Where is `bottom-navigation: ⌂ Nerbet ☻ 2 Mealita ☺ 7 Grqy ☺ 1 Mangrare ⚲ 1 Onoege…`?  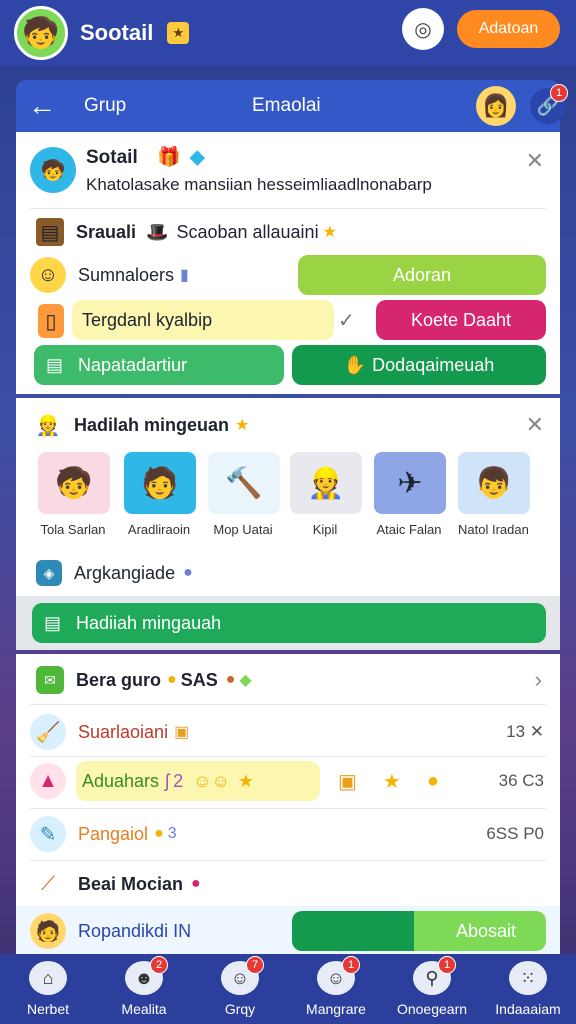
bottom-navigation: ⌂ Nerbet ☻ 2 Mealita ☺ 7 Grqy ☺ 1 Mangrare ⚲ 1 Onoege… is located at coordinates (288, 989).